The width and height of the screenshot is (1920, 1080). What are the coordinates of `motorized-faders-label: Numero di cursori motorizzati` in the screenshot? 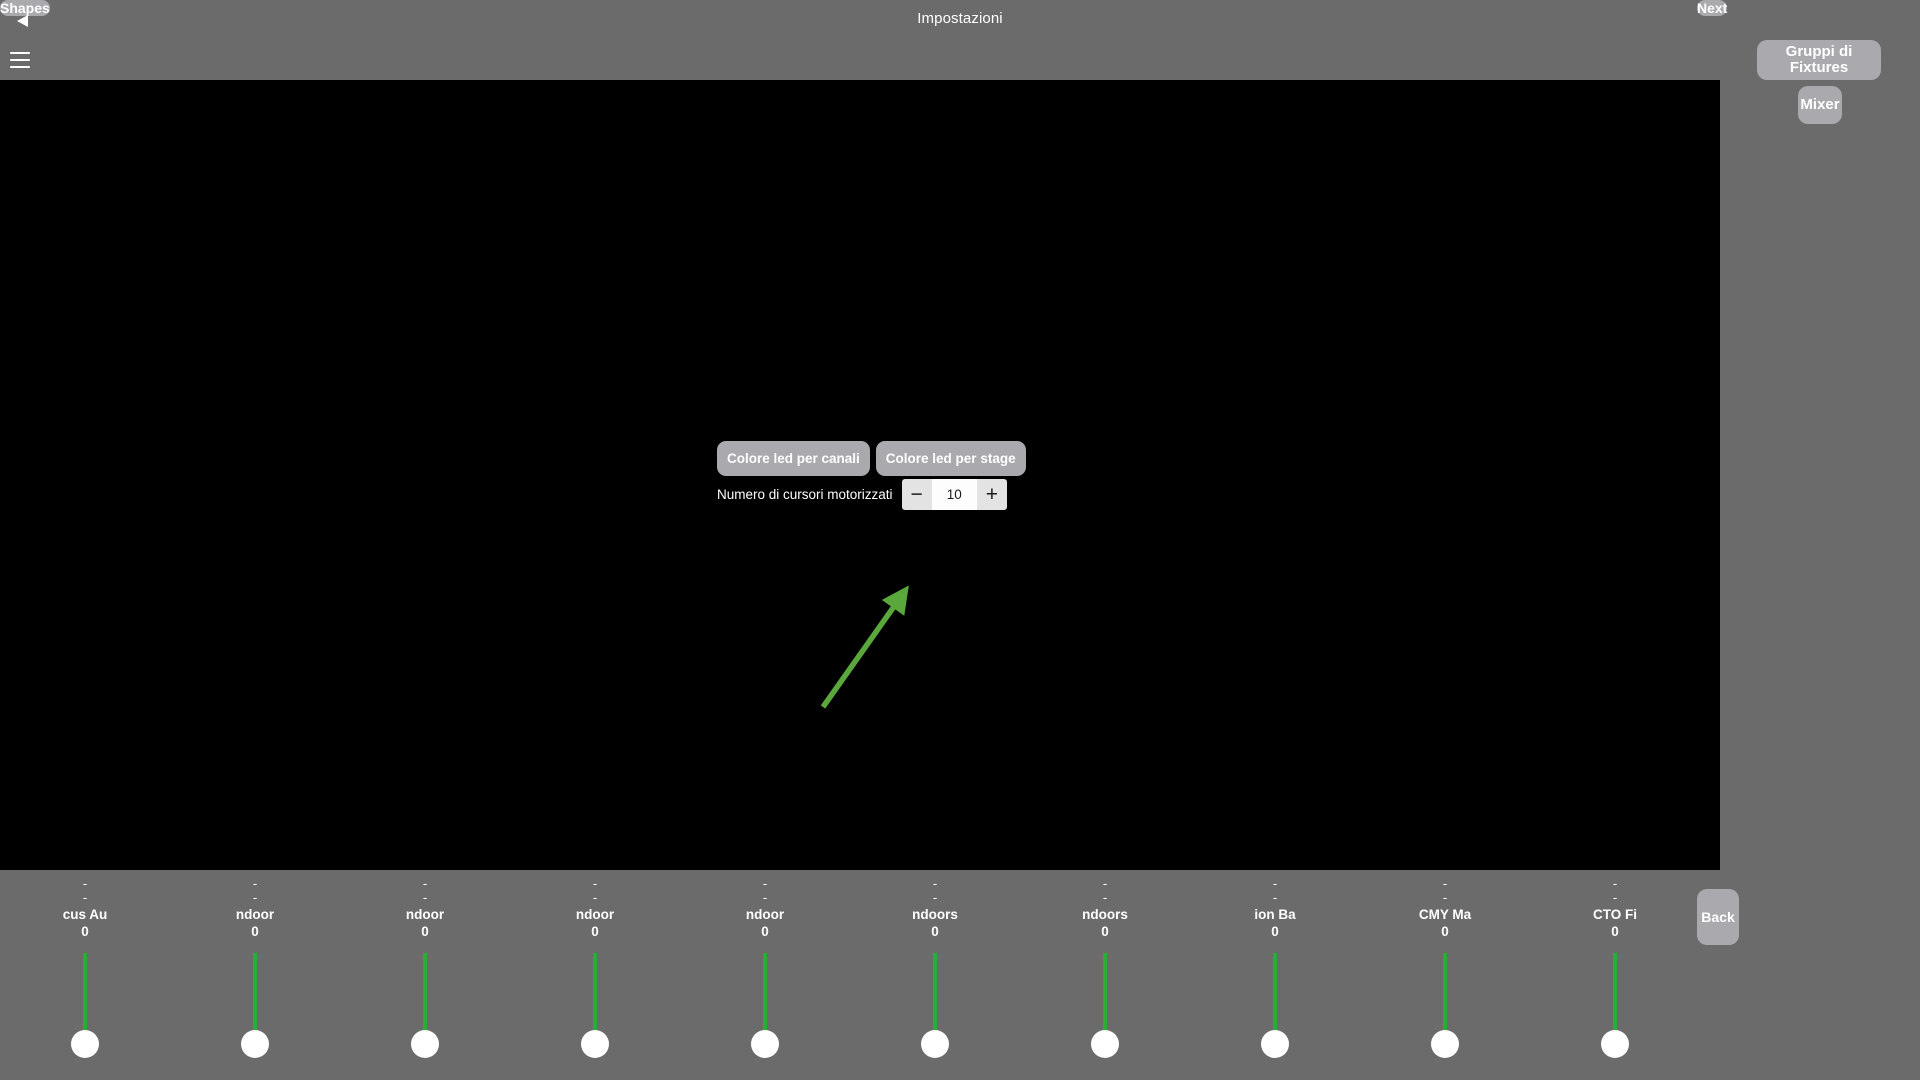 It's located at (805, 494).